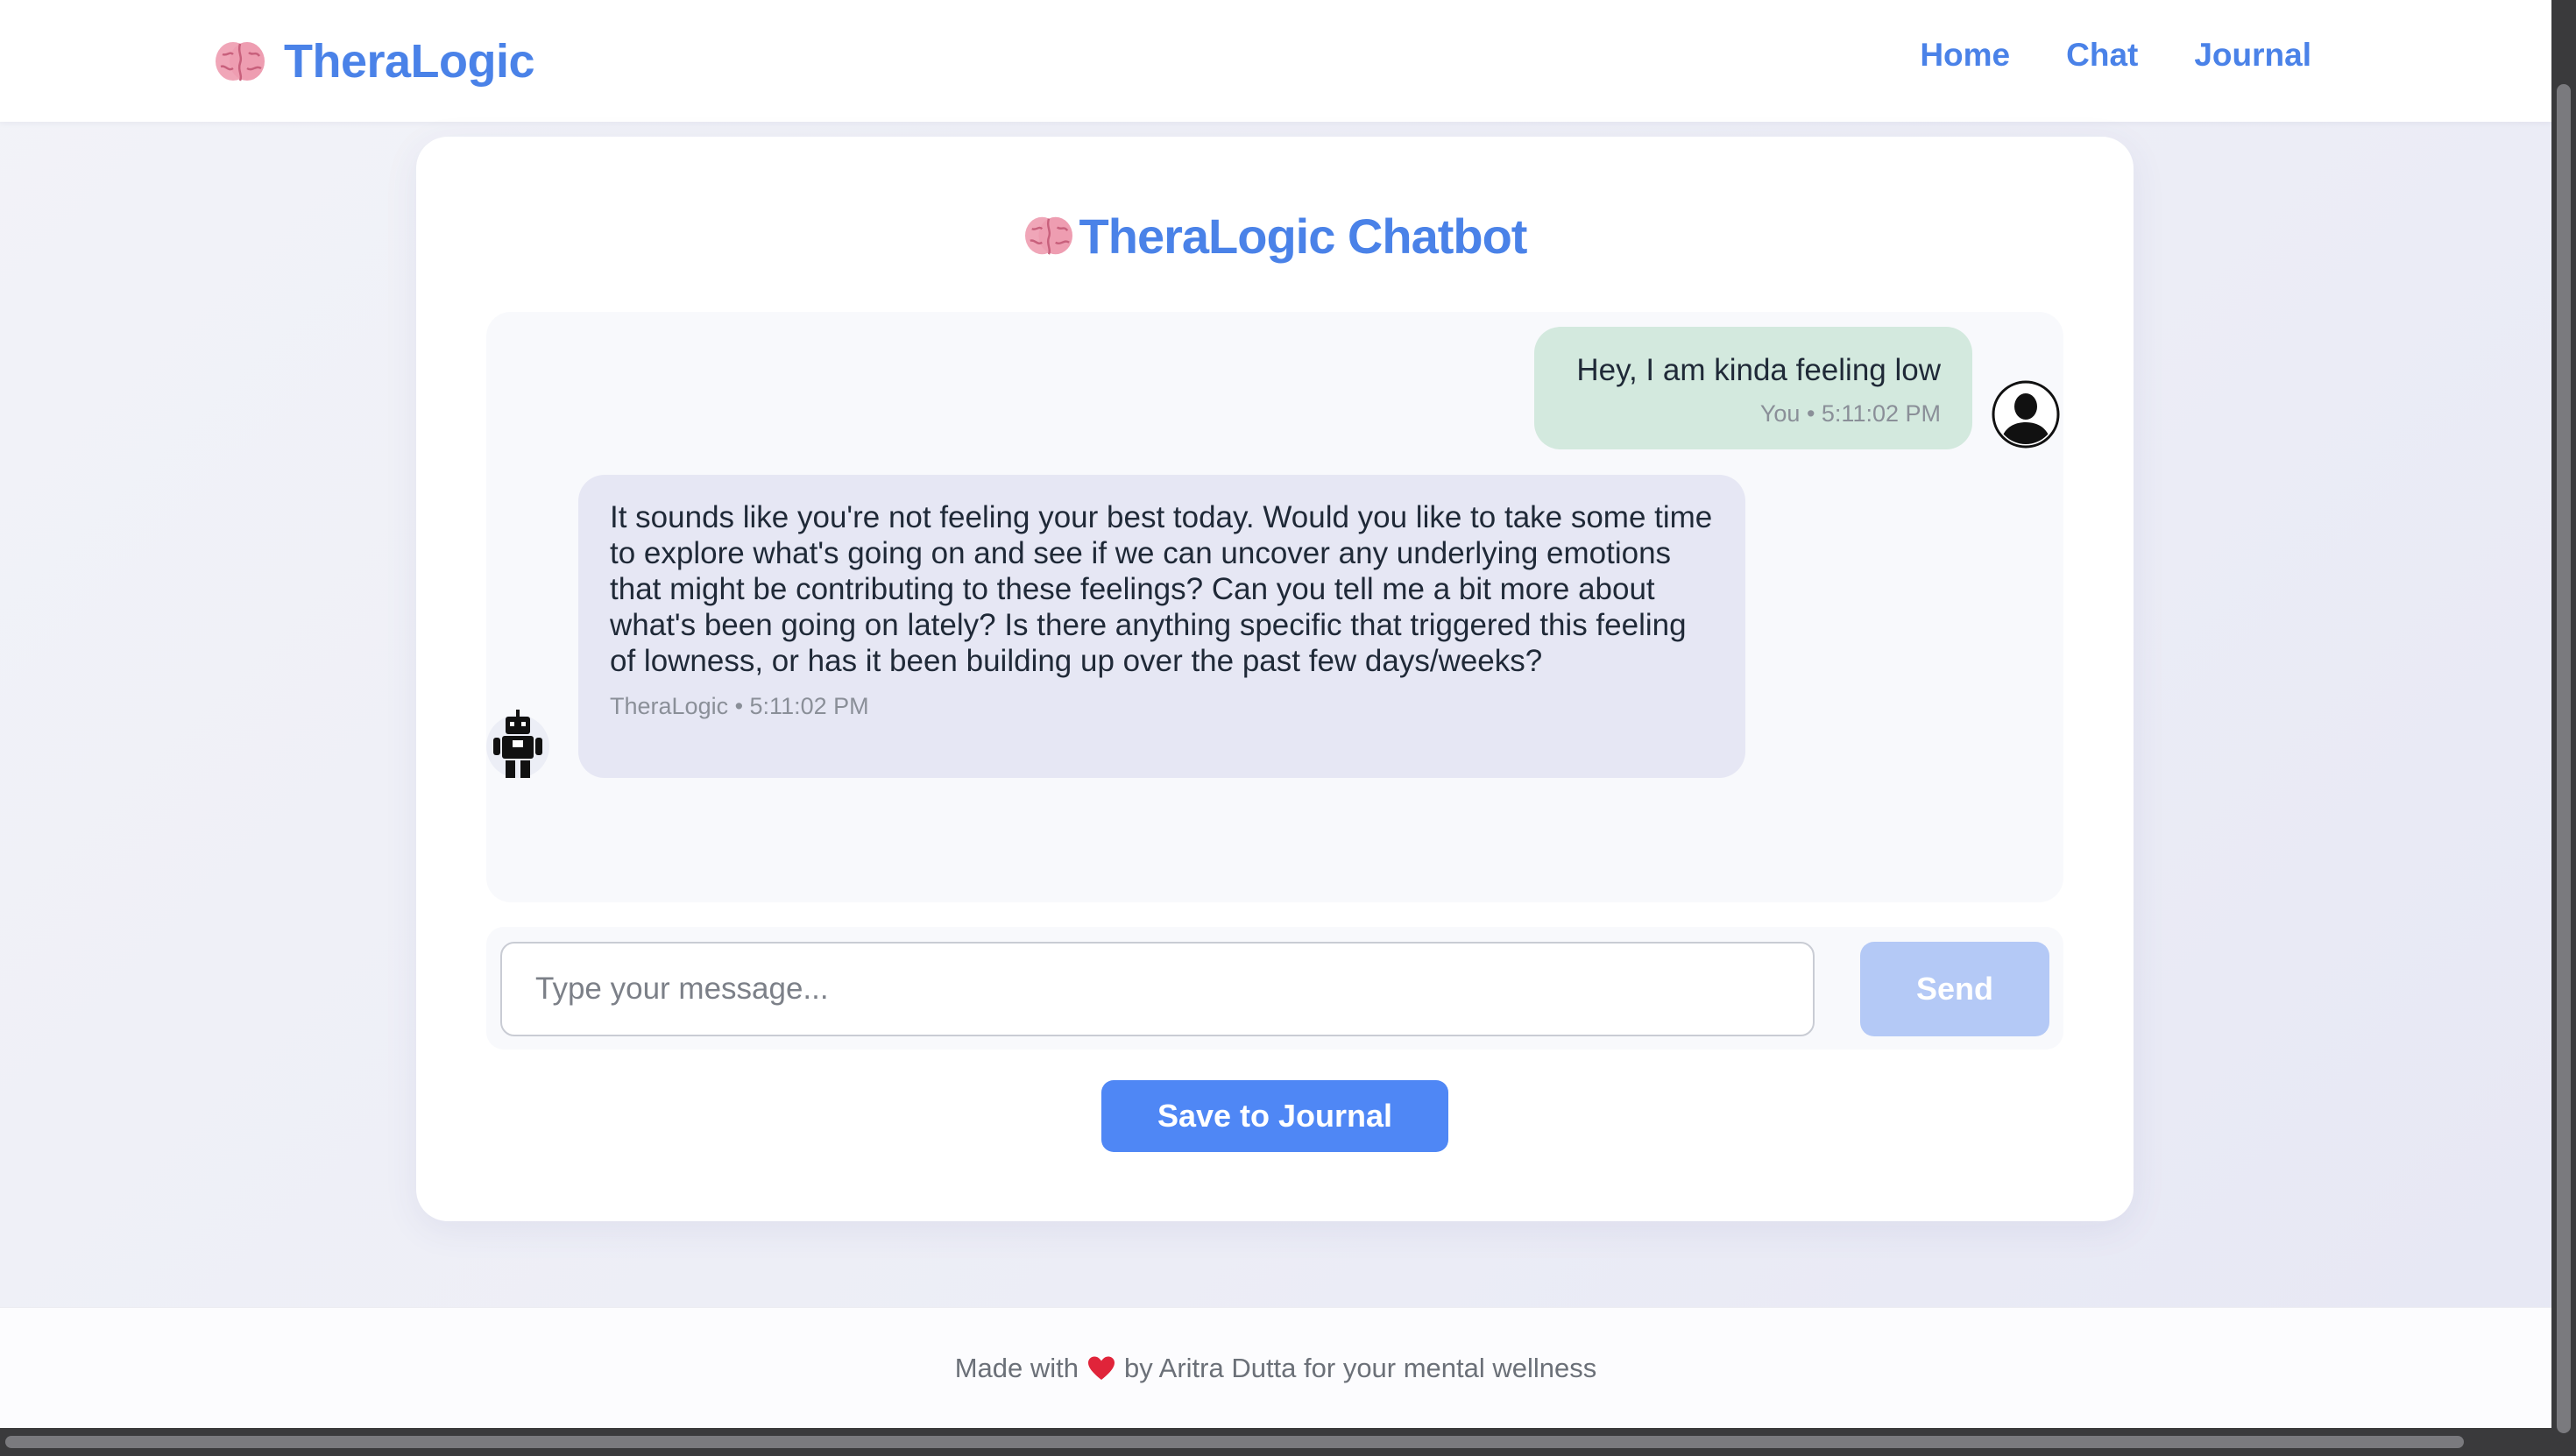  Describe the element at coordinates (2564, 758) in the screenshot. I see `vertical-scrollbar-thumb` at that location.